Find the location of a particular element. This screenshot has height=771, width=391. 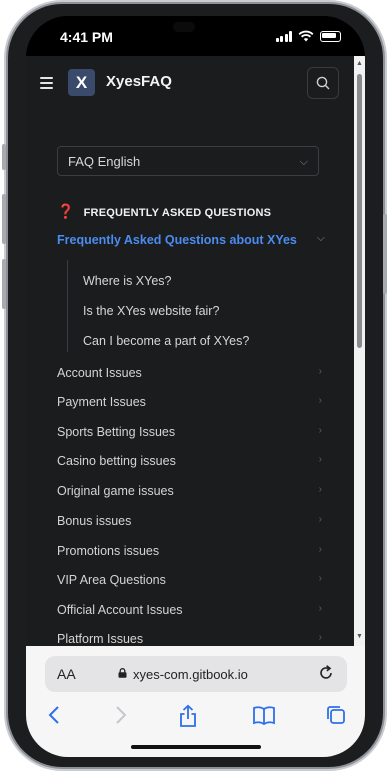

nav-subitem: Is the XYes website fair? is located at coordinates (151, 311).